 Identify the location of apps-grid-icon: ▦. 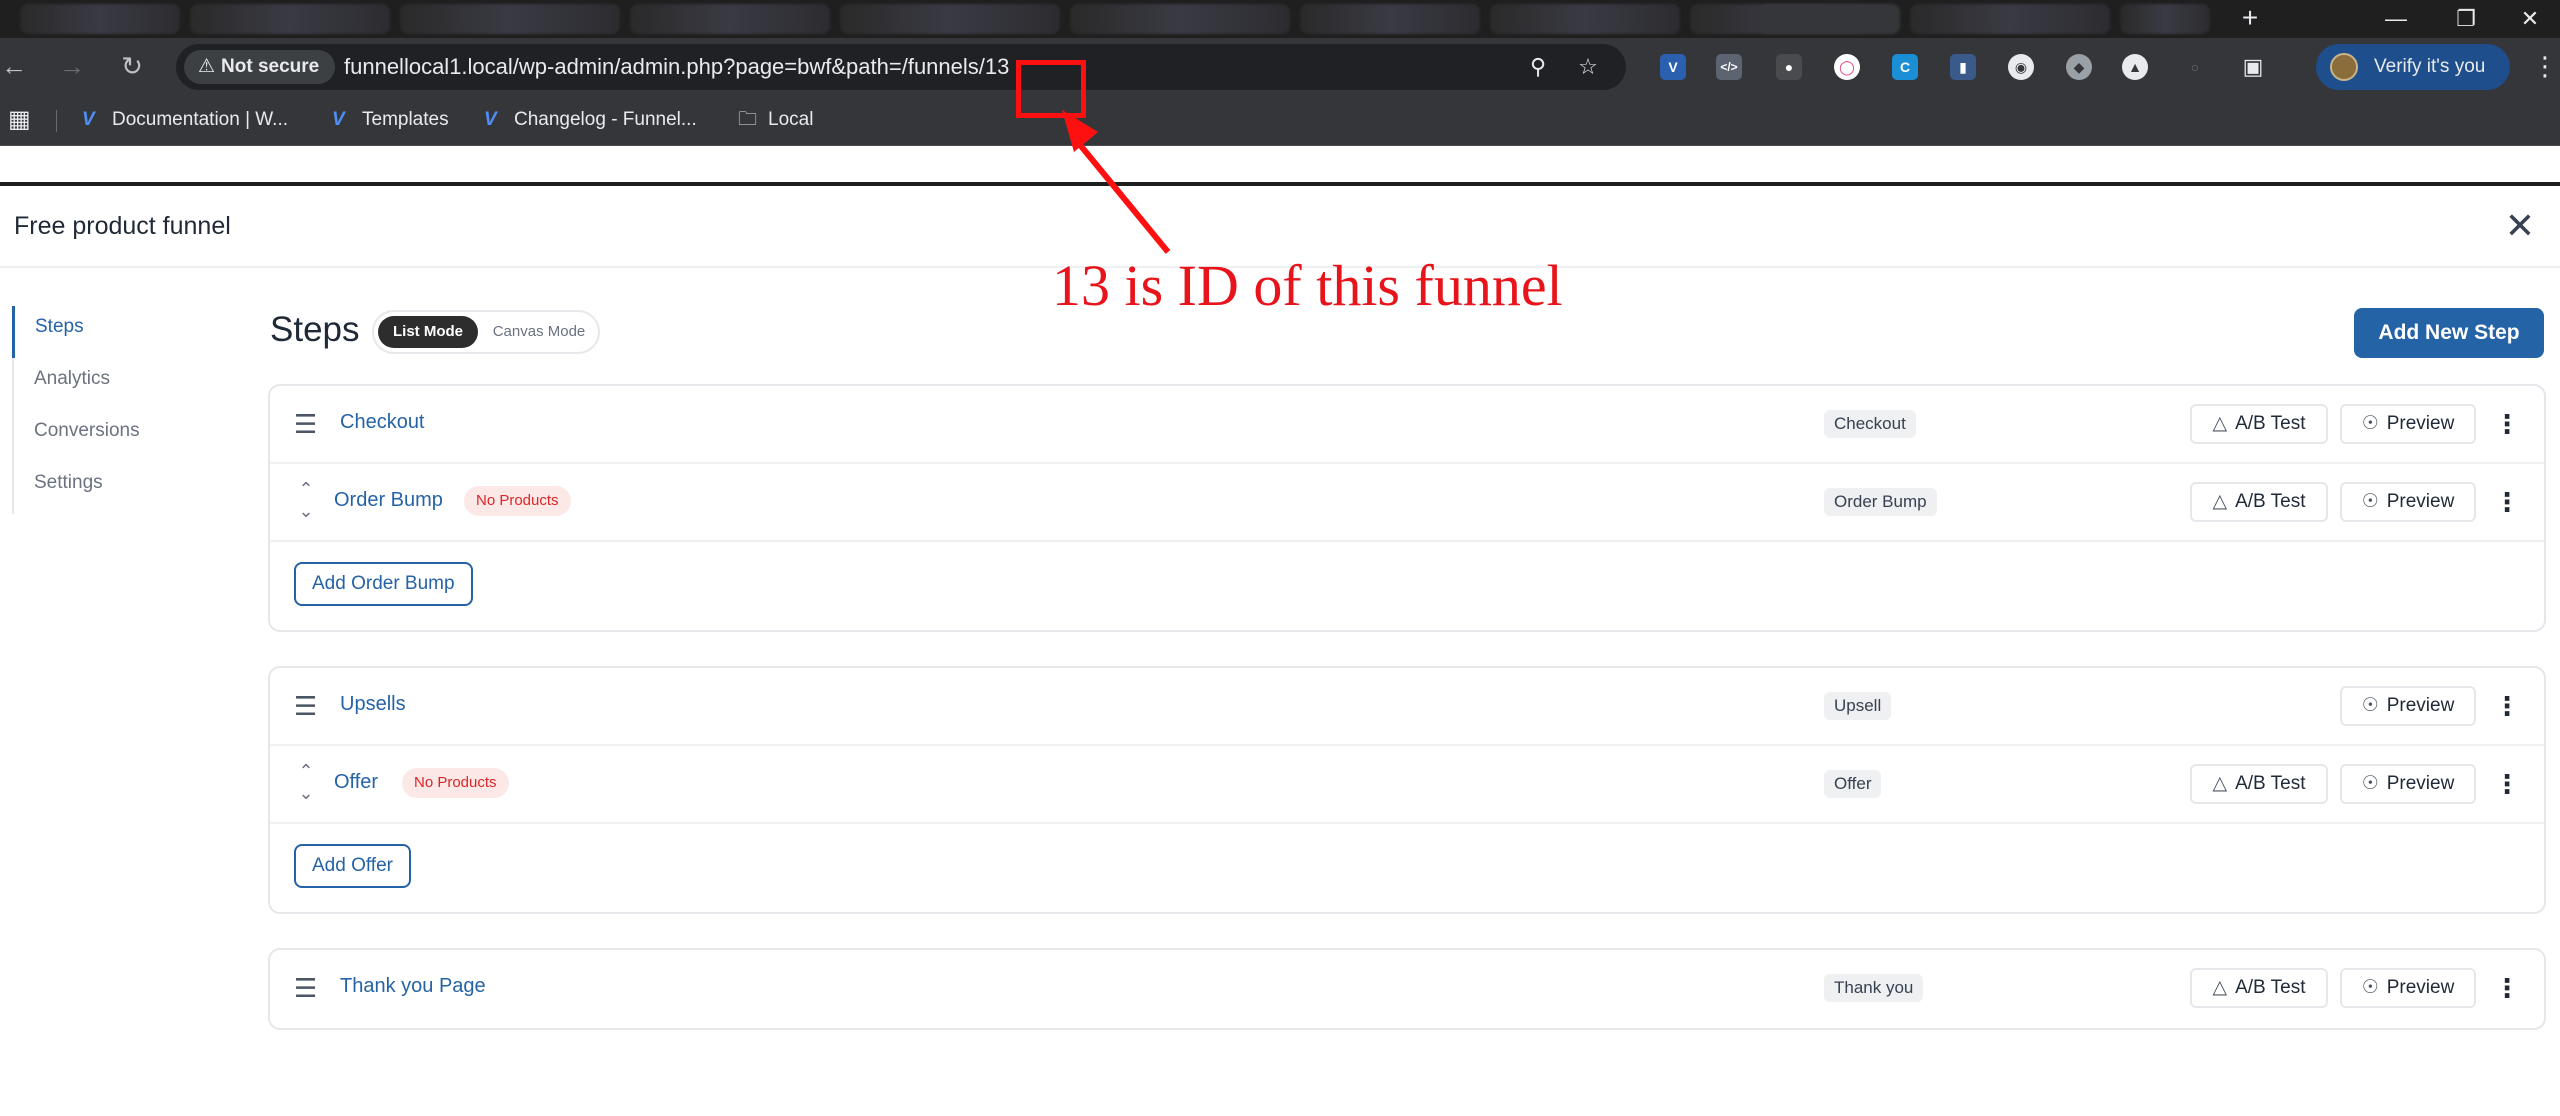
(22, 120).